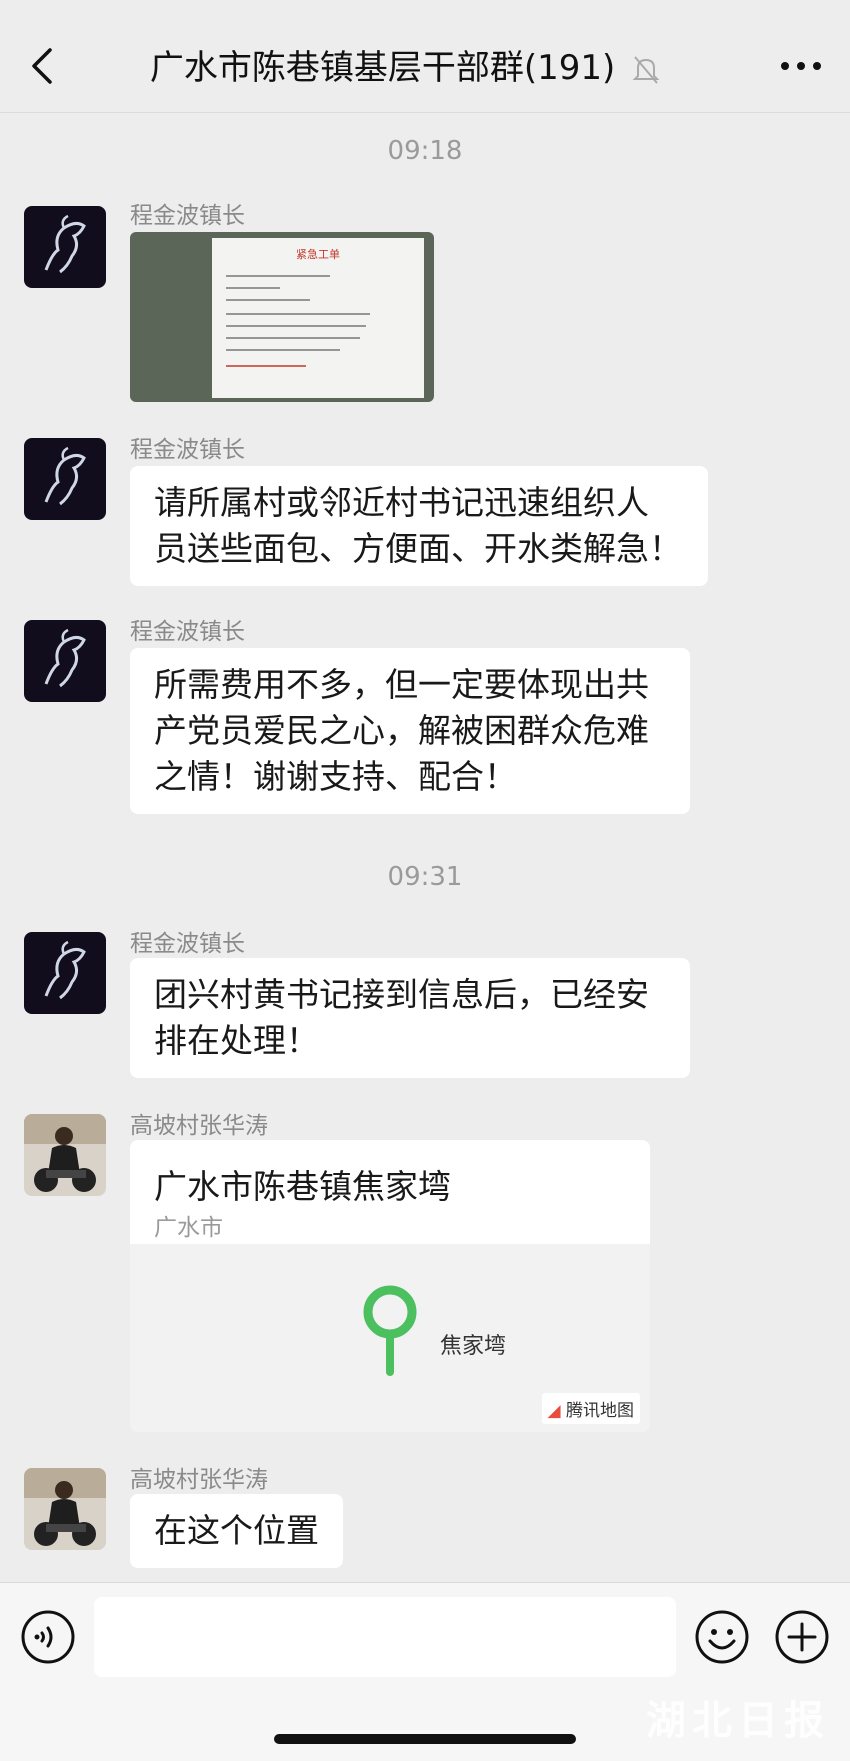 Image resolution: width=850 pixels, height=1761 pixels. What do you see at coordinates (401, 684) in the screenshot?
I see `message-line: 所需费用不多，但一定要体现出共` at bounding box center [401, 684].